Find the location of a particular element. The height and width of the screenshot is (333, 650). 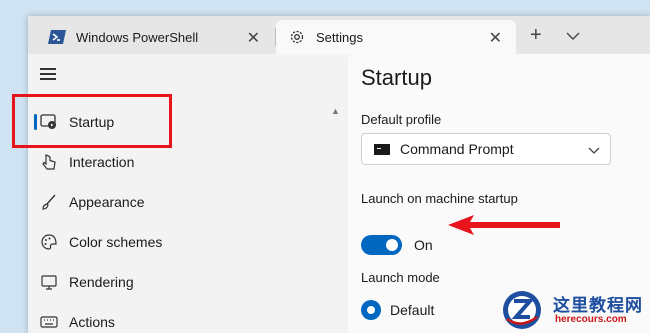

watermark: 这里教程网 herecours.com is located at coordinates (573, 310).